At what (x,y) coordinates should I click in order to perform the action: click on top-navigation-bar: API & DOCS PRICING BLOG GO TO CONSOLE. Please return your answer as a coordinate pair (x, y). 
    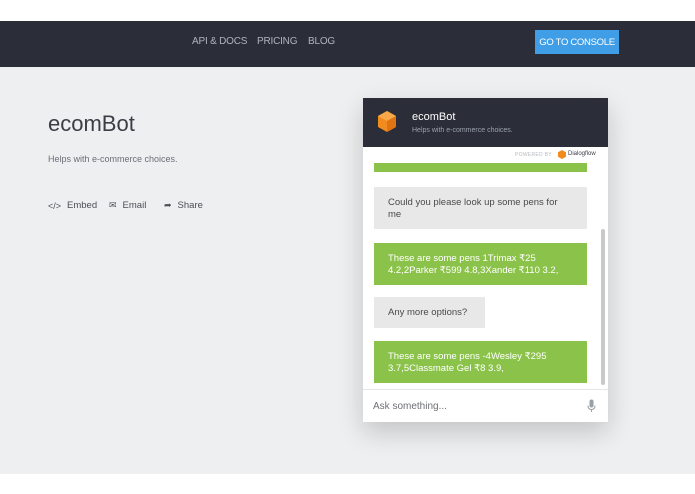
    Looking at the image, I should click on (347, 44).